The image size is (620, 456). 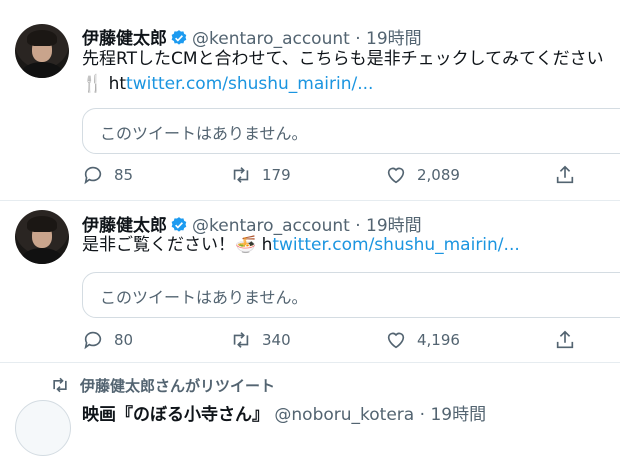 What do you see at coordinates (267, 245) in the screenshot?
I see `link-prefix: h` at bounding box center [267, 245].